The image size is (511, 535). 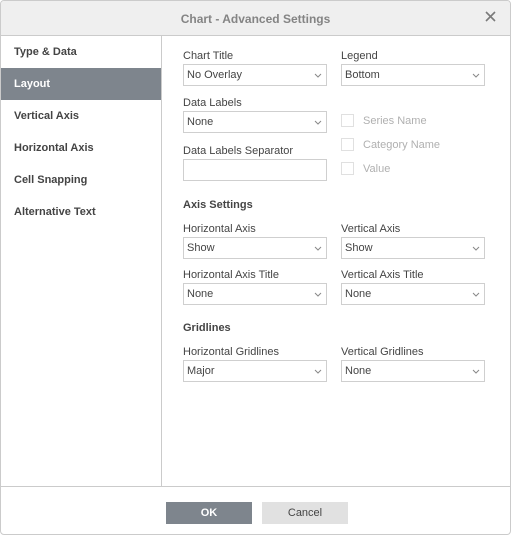 What do you see at coordinates (371, 229) in the screenshot?
I see `vertical-axis-label: Vertical Axis` at bounding box center [371, 229].